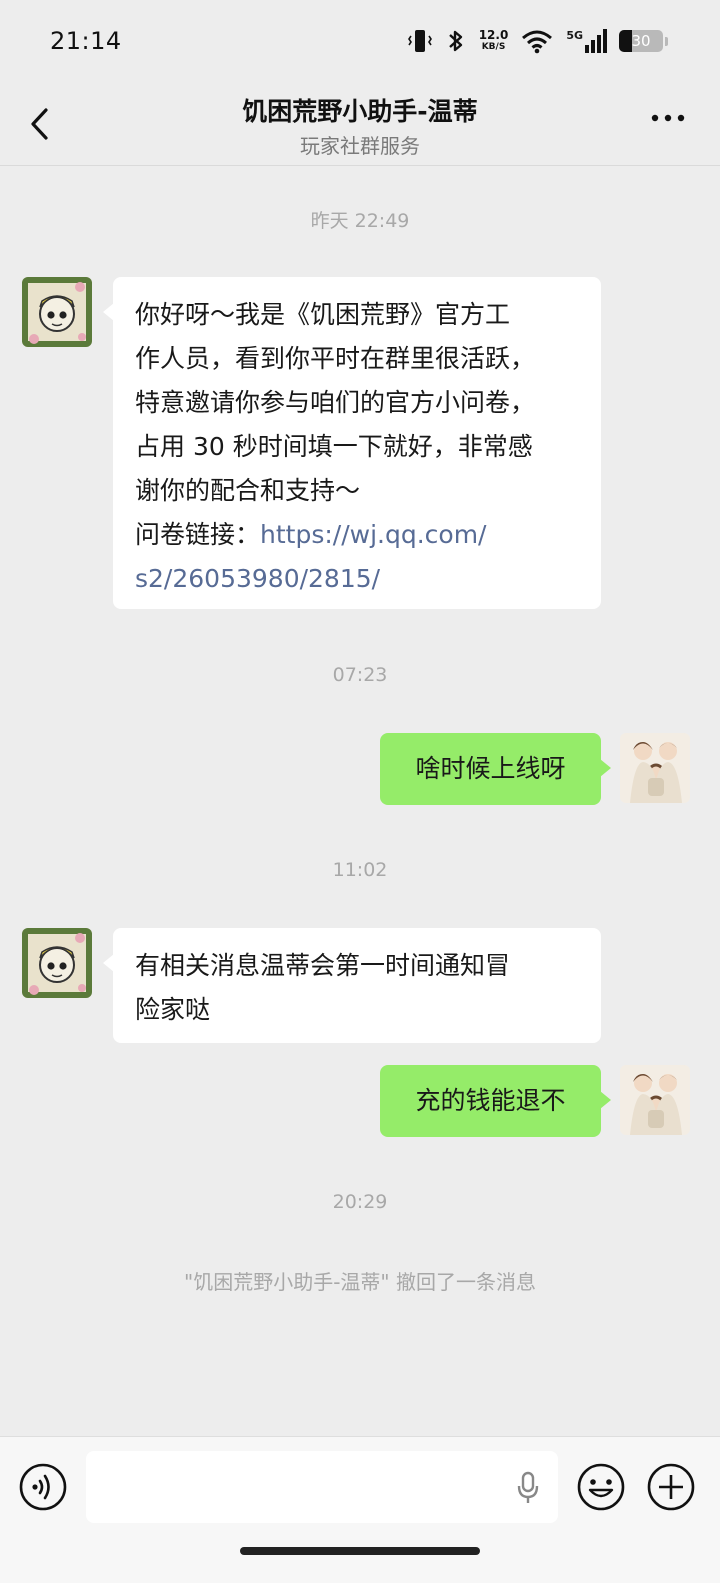  I want to click on emoji-icon, so click(601, 1487).